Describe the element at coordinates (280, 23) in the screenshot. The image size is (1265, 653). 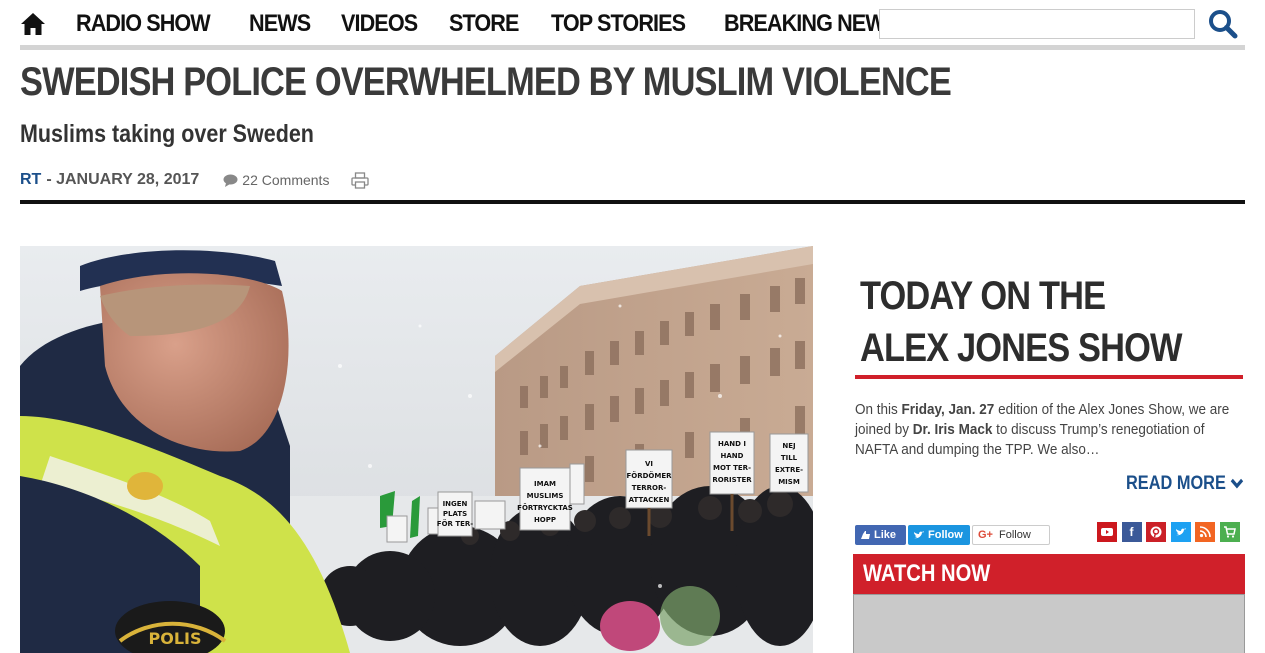
I see `nav-item-news: NEWS` at that location.